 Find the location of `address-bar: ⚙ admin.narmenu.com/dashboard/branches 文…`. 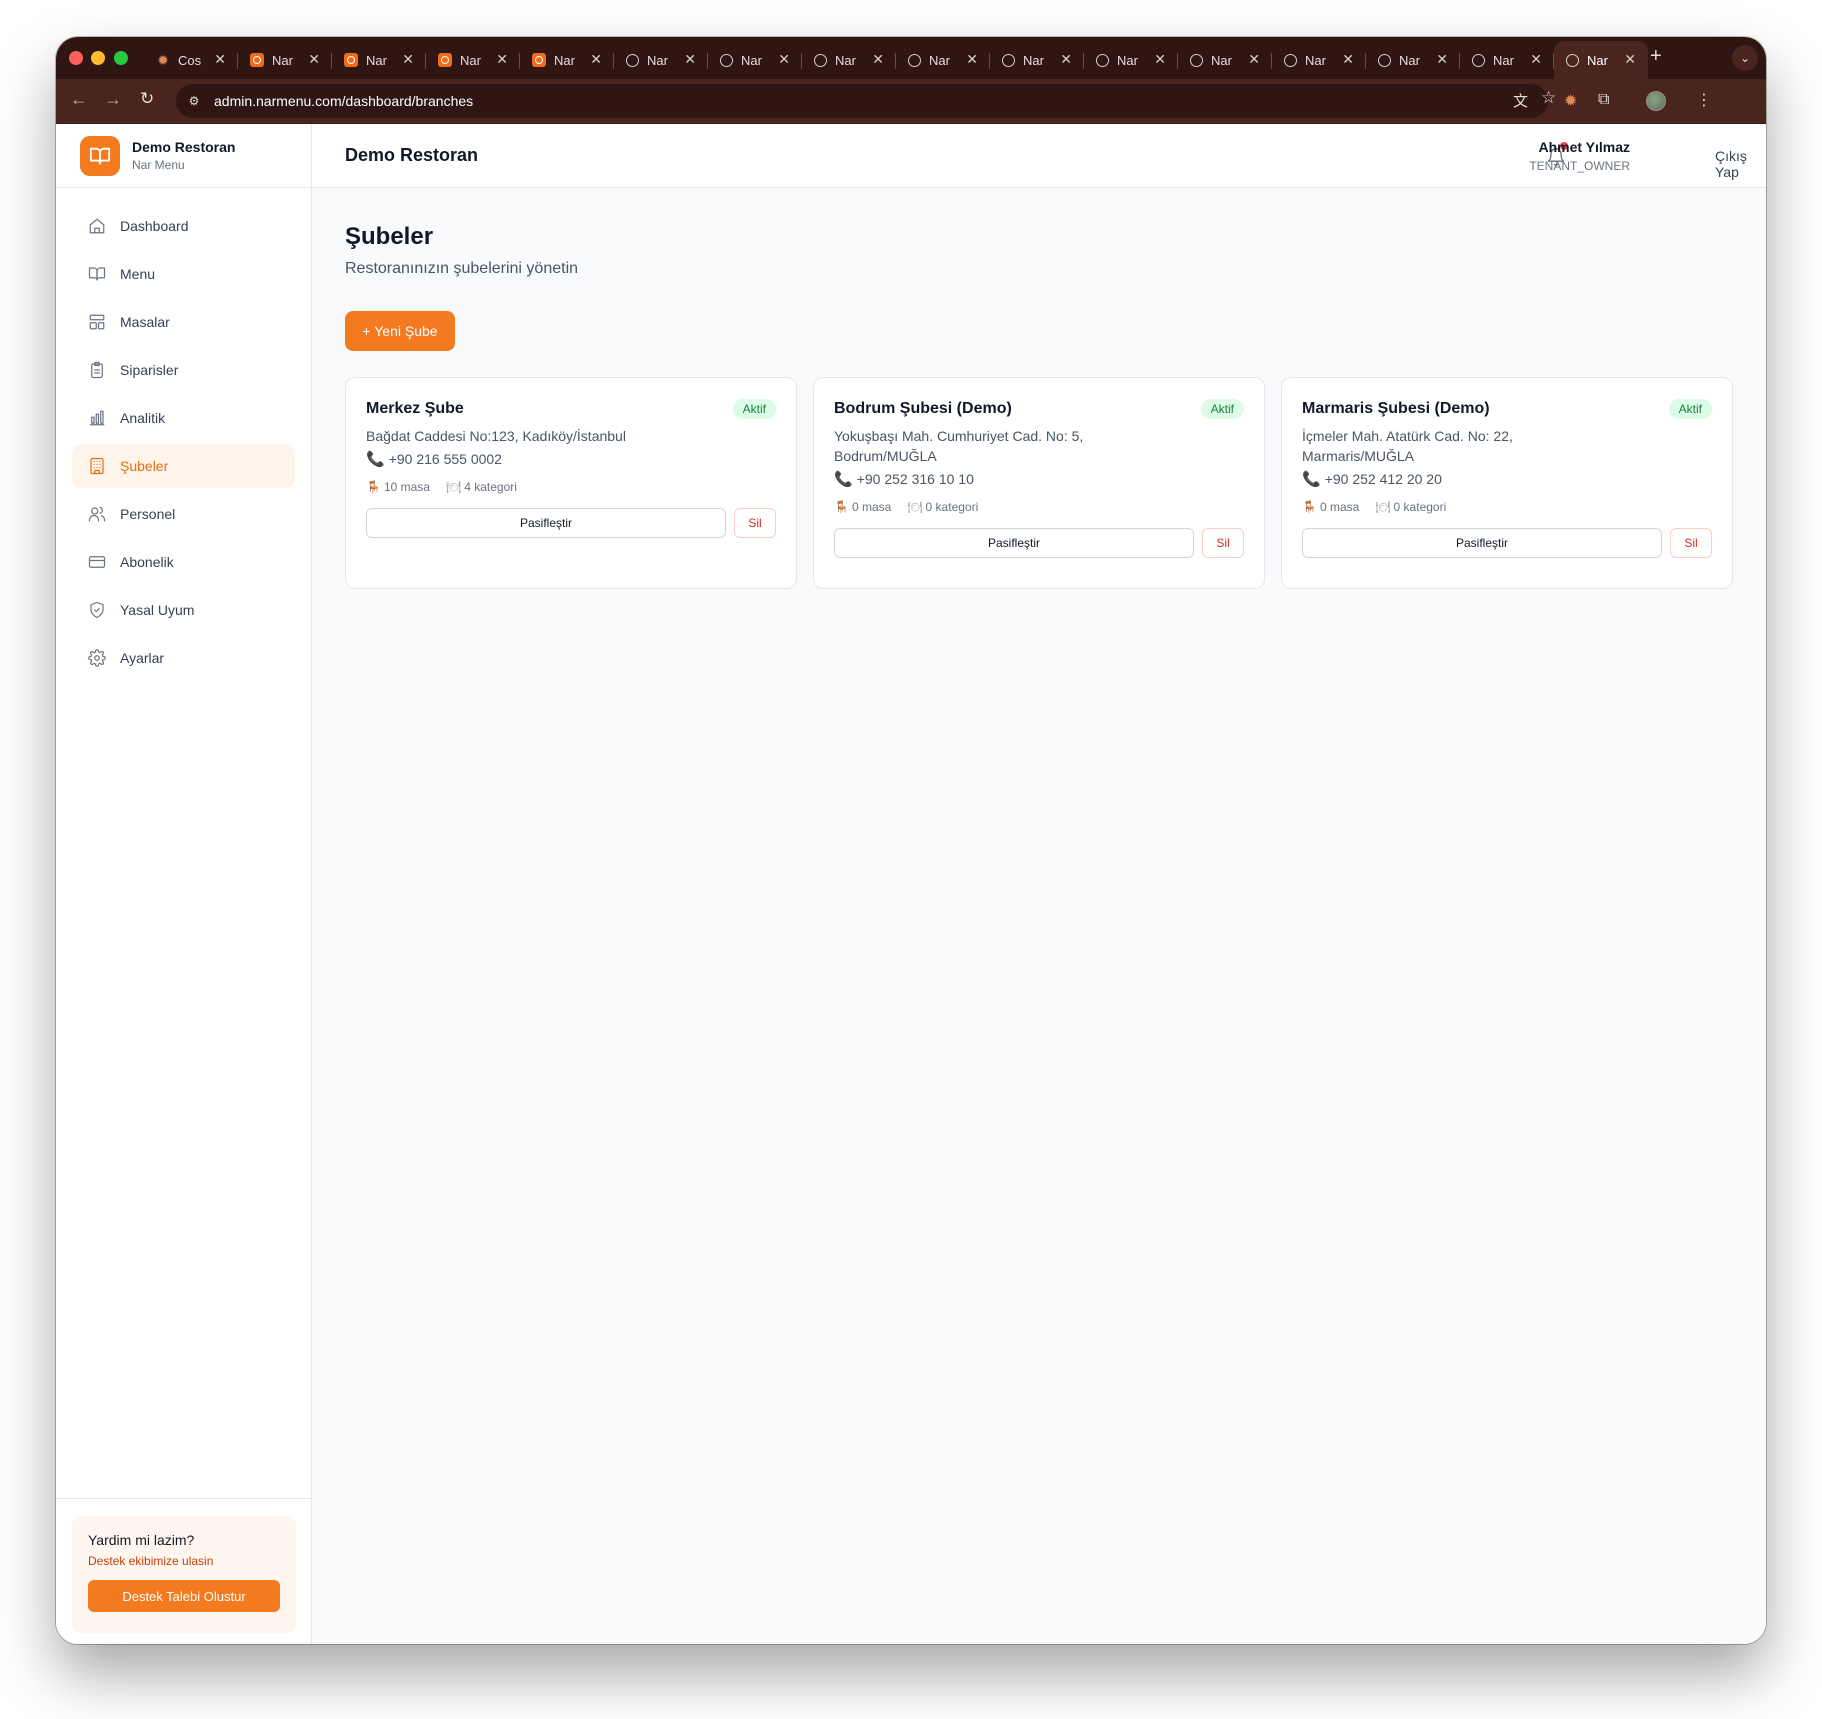

address-bar: ⚙ admin.narmenu.com/dashboard/branches 文… is located at coordinates (866, 101).